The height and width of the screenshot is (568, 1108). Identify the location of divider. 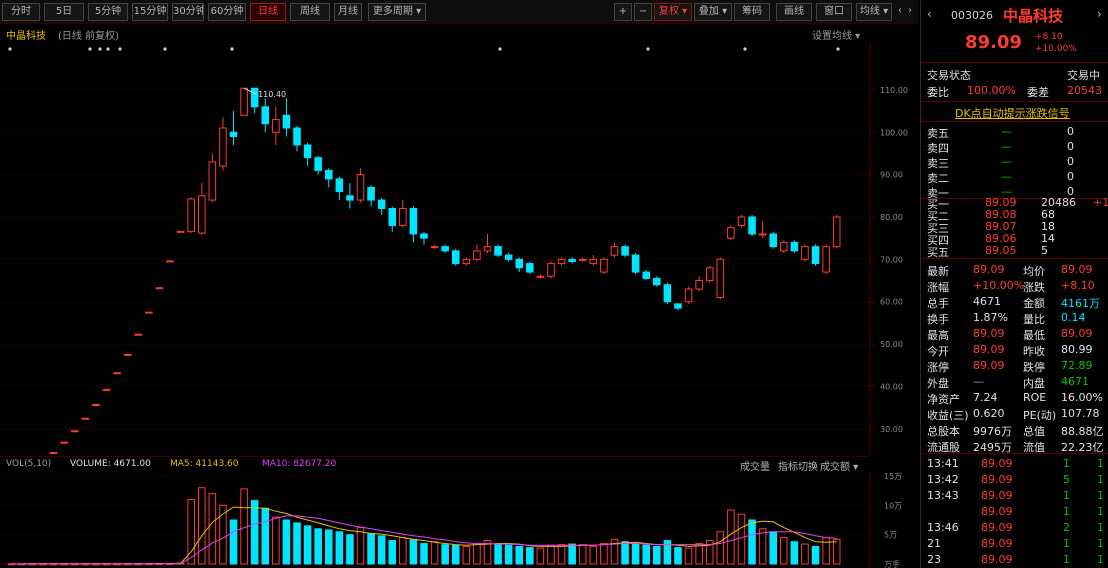
(1014, 453).